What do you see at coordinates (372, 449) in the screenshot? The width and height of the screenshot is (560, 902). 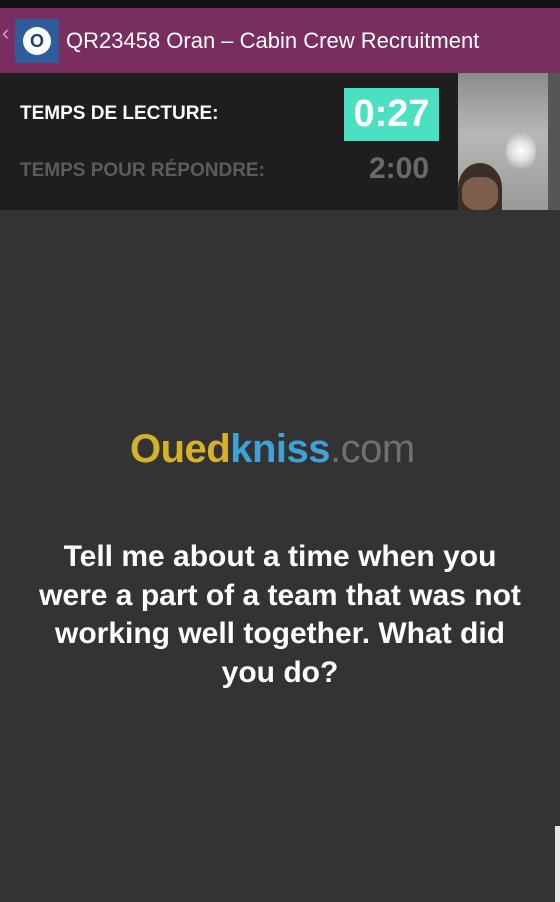 I see `watermark-part-com: .com` at bounding box center [372, 449].